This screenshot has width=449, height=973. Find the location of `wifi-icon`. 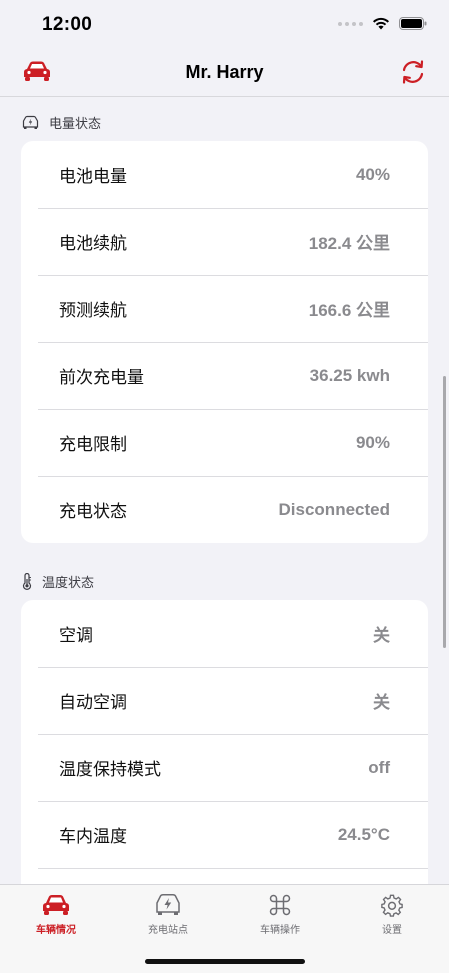

wifi-icon is located at coordinates (381, 23).